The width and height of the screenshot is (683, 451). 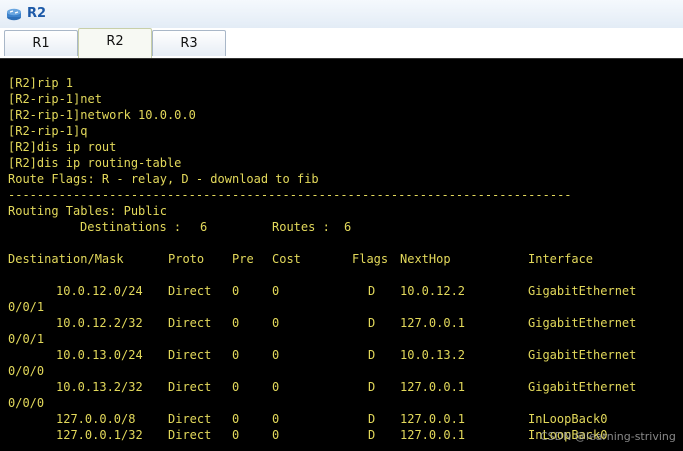 I want to click on header-pre: Pre, so click(x=243, y=259).